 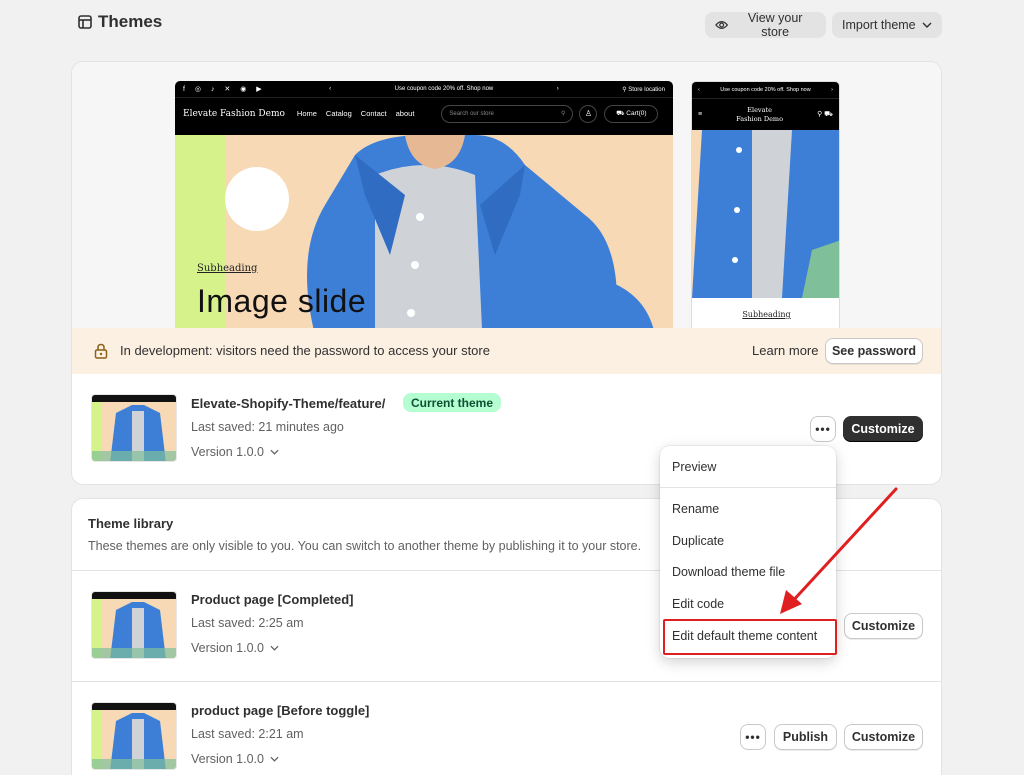 I want to click on current-theme-badge: Current theme, so click(x=452, y=402).